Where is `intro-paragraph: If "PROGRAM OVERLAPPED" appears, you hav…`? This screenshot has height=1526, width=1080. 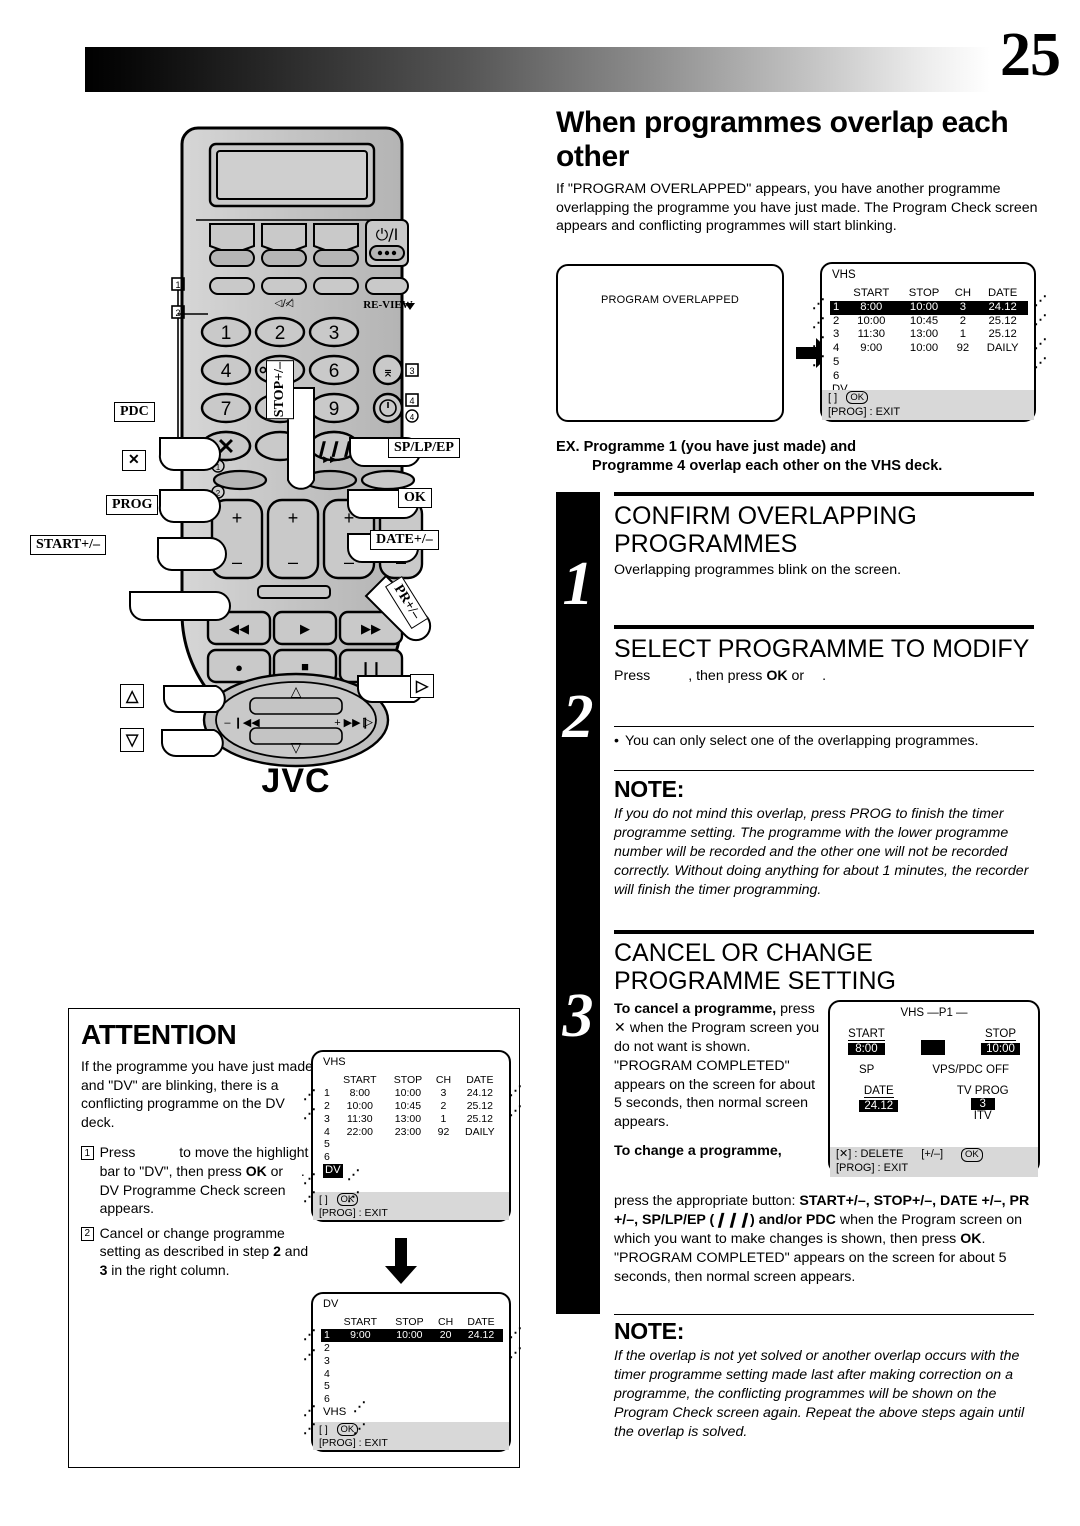
intro-paragraph: If "PROGRAM OVERLAPPED" appears, you hav… is located at coordinates (797, 208).